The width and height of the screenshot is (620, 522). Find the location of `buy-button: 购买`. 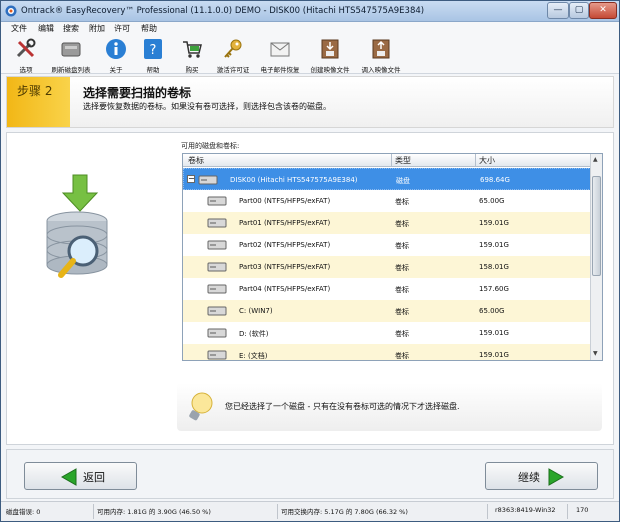

buy-button: 购买 is located at coordinates (192, 56).